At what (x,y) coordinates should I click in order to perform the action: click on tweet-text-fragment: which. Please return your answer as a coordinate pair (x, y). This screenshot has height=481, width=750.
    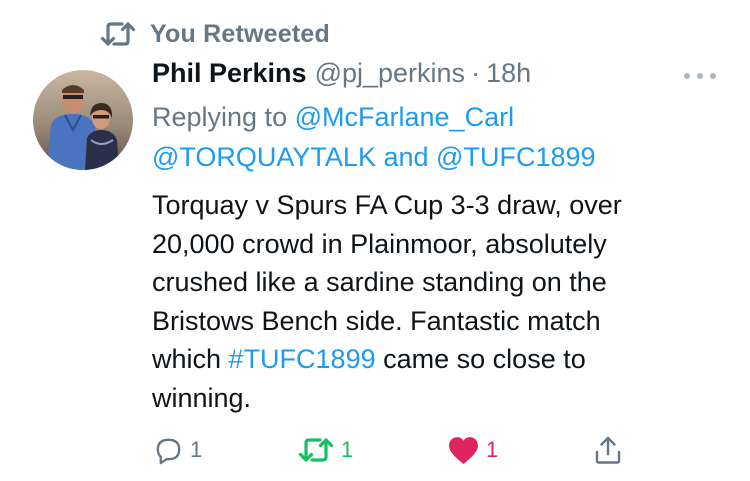
    Looking at the image, I should click on (187, 359).